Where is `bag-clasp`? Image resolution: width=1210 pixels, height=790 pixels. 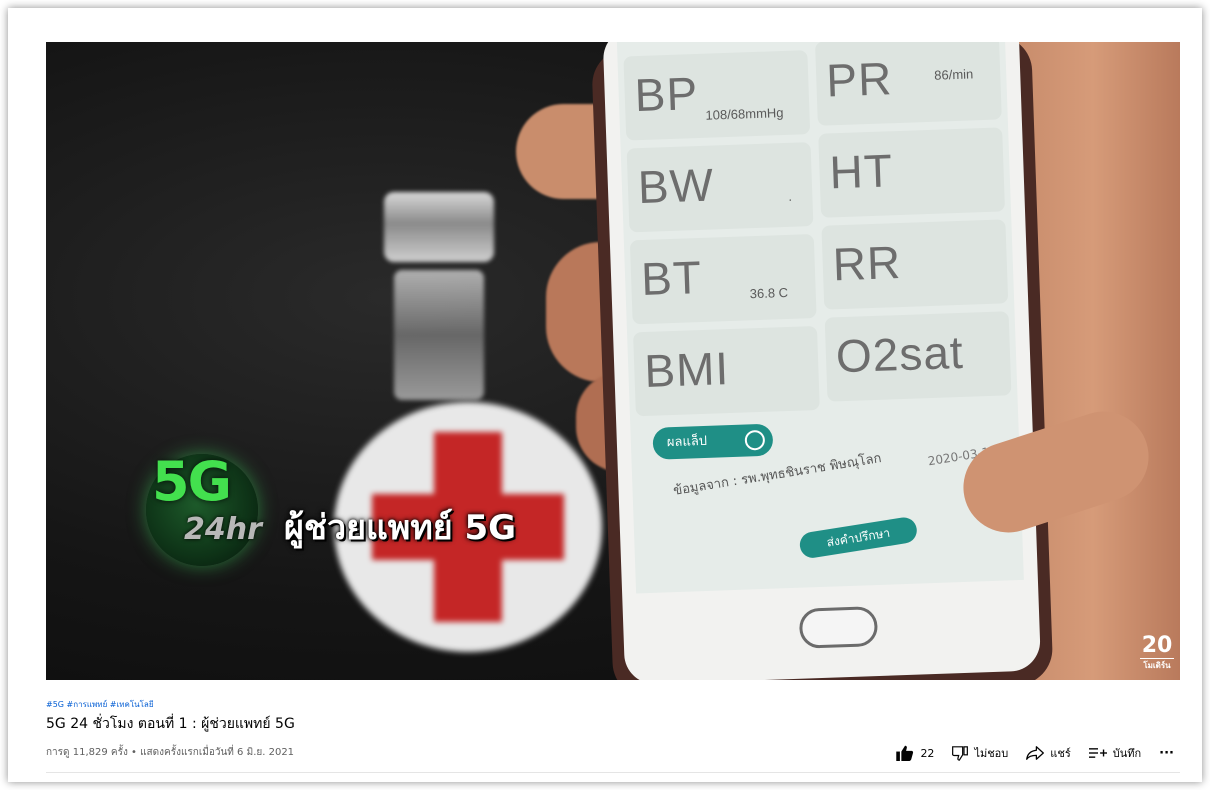
bag-clasp is located at coordinates (439, 297).